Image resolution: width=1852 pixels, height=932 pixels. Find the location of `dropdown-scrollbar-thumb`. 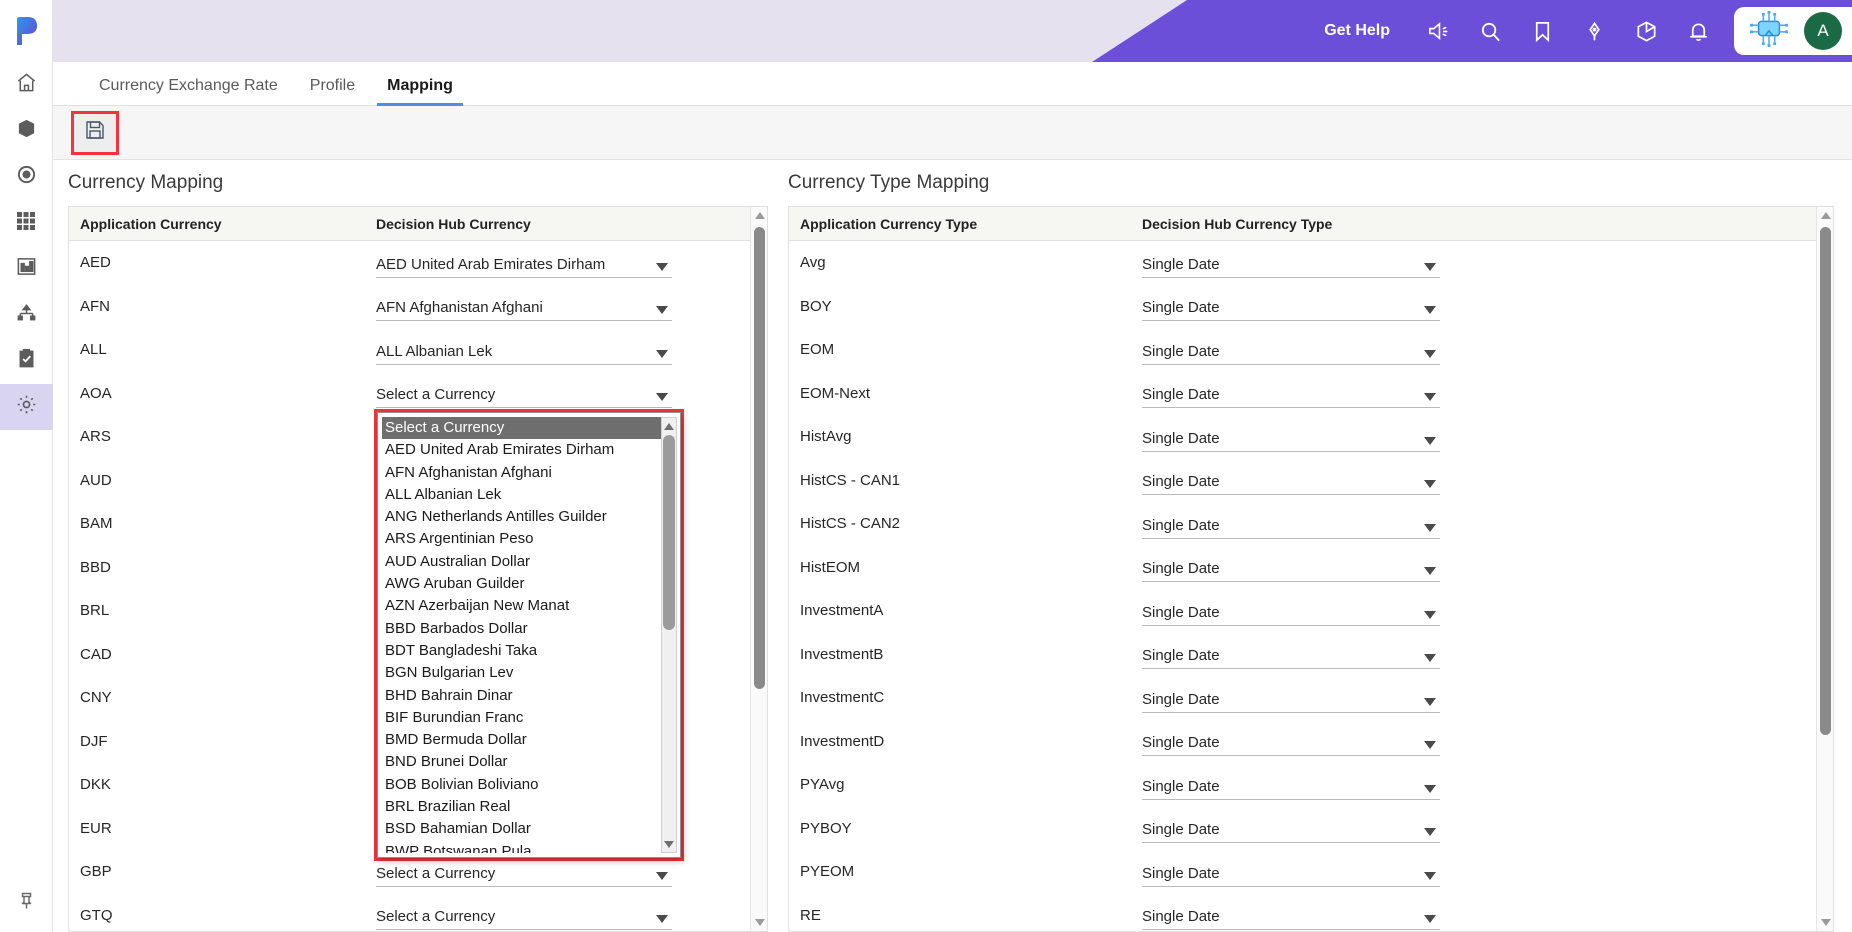

dropdown-scrollbar-thumb is located at coordinates (669, 532).